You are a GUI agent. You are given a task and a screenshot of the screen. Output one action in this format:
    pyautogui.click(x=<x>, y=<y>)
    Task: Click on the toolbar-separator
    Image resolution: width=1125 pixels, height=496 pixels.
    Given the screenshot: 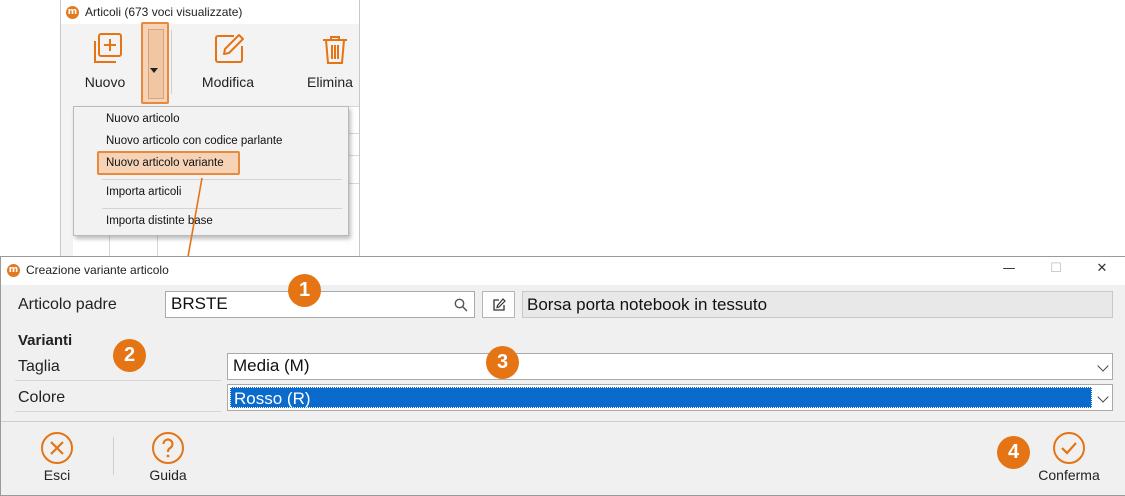 What is the action you would take?
    pyautogui.click(x=171, y=62)
    